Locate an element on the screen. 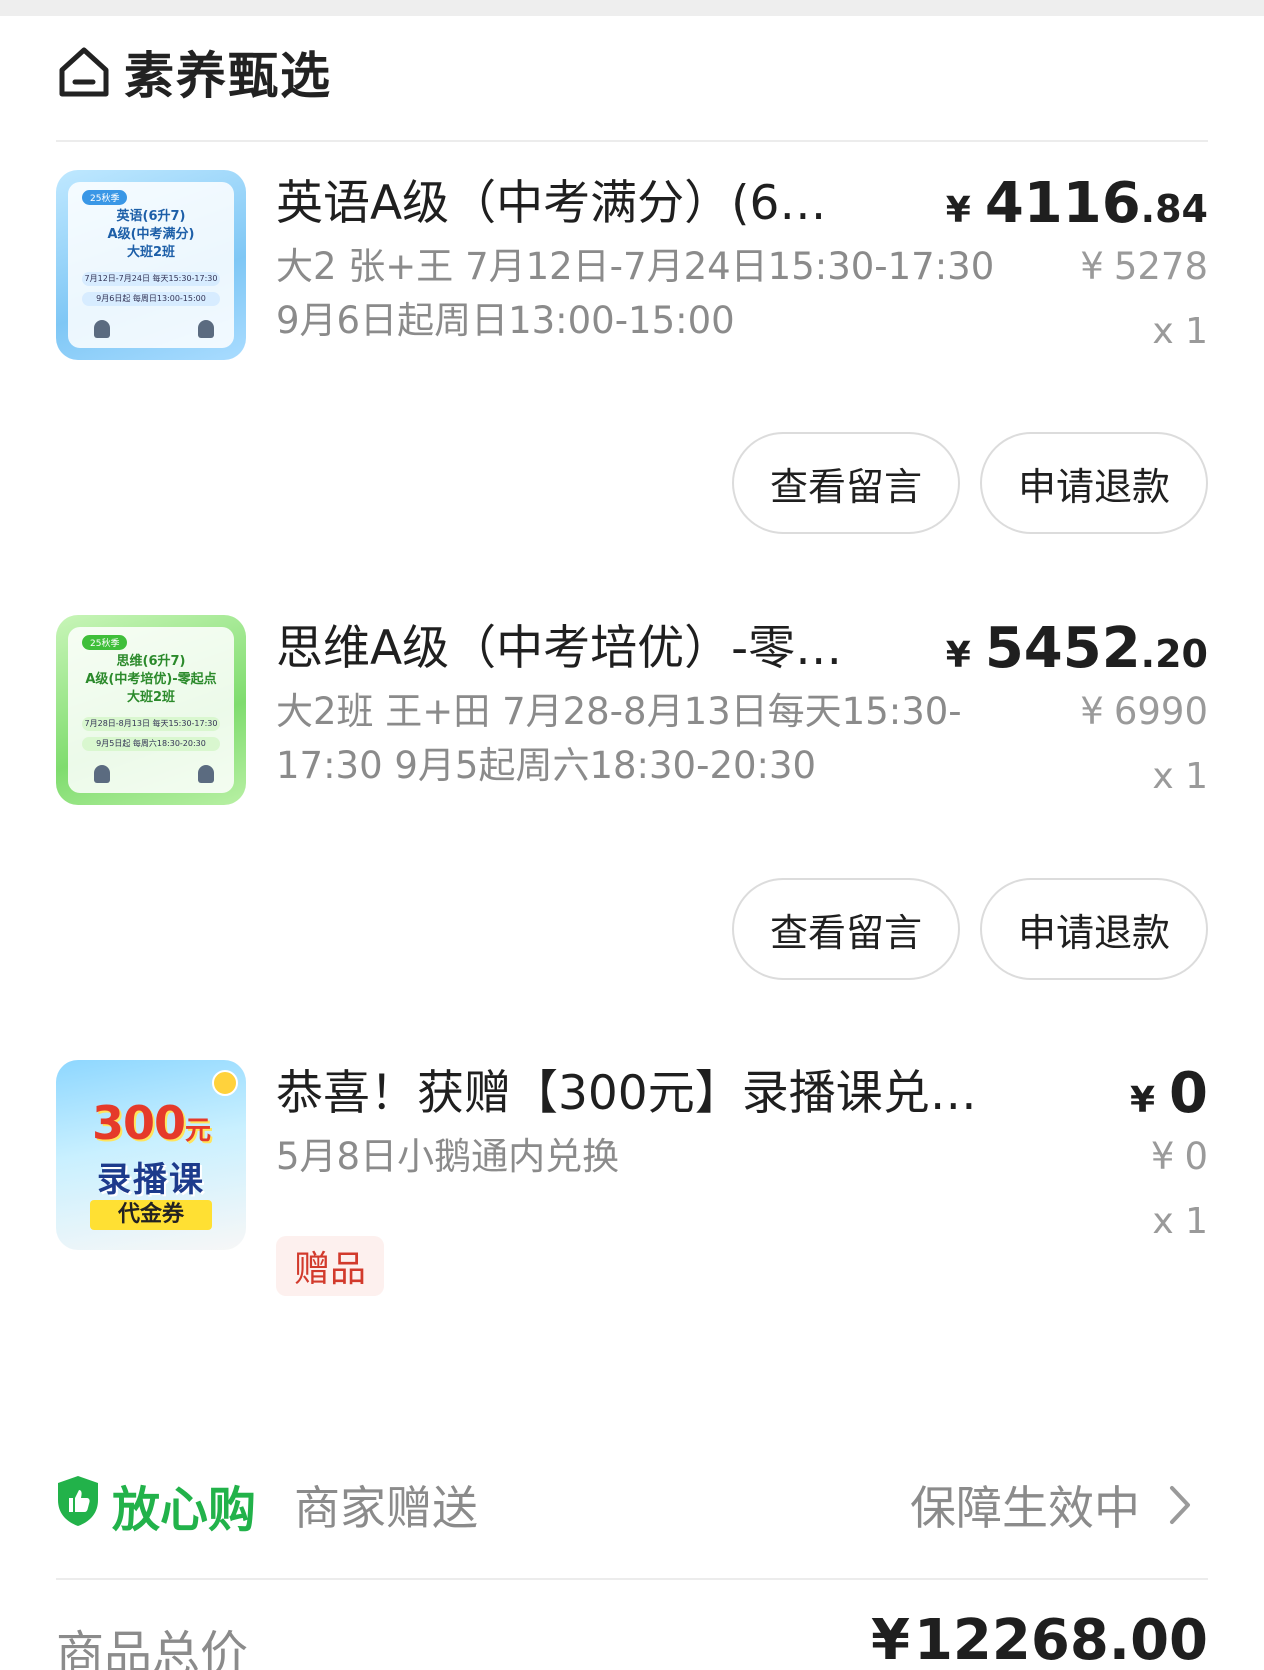 The height and width of the screenshot is (1670, 1264). shop-header: 素养甄选 is located at coordinates (194, 72).